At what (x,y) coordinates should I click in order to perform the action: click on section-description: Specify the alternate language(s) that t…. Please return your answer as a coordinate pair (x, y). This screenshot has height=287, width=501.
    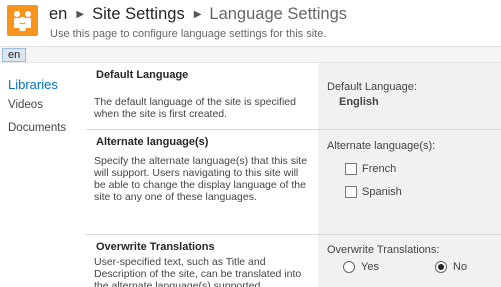
    Looking at the image, I should click on (201, 179).